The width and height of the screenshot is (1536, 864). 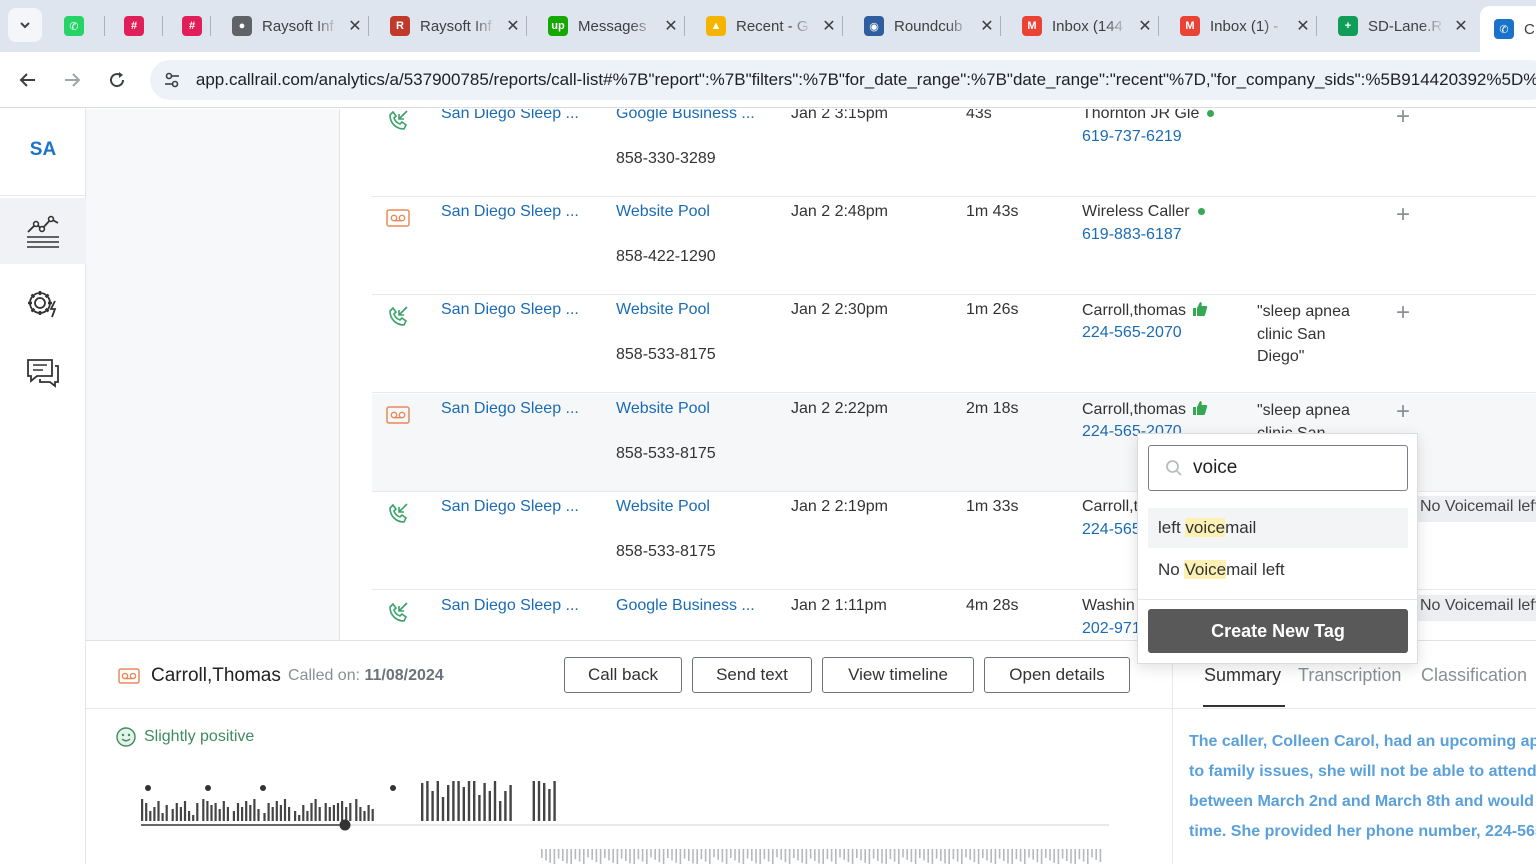 I want to click on browser-tab: ● Raysoft Inf ✕, so click(x=291, y=26).